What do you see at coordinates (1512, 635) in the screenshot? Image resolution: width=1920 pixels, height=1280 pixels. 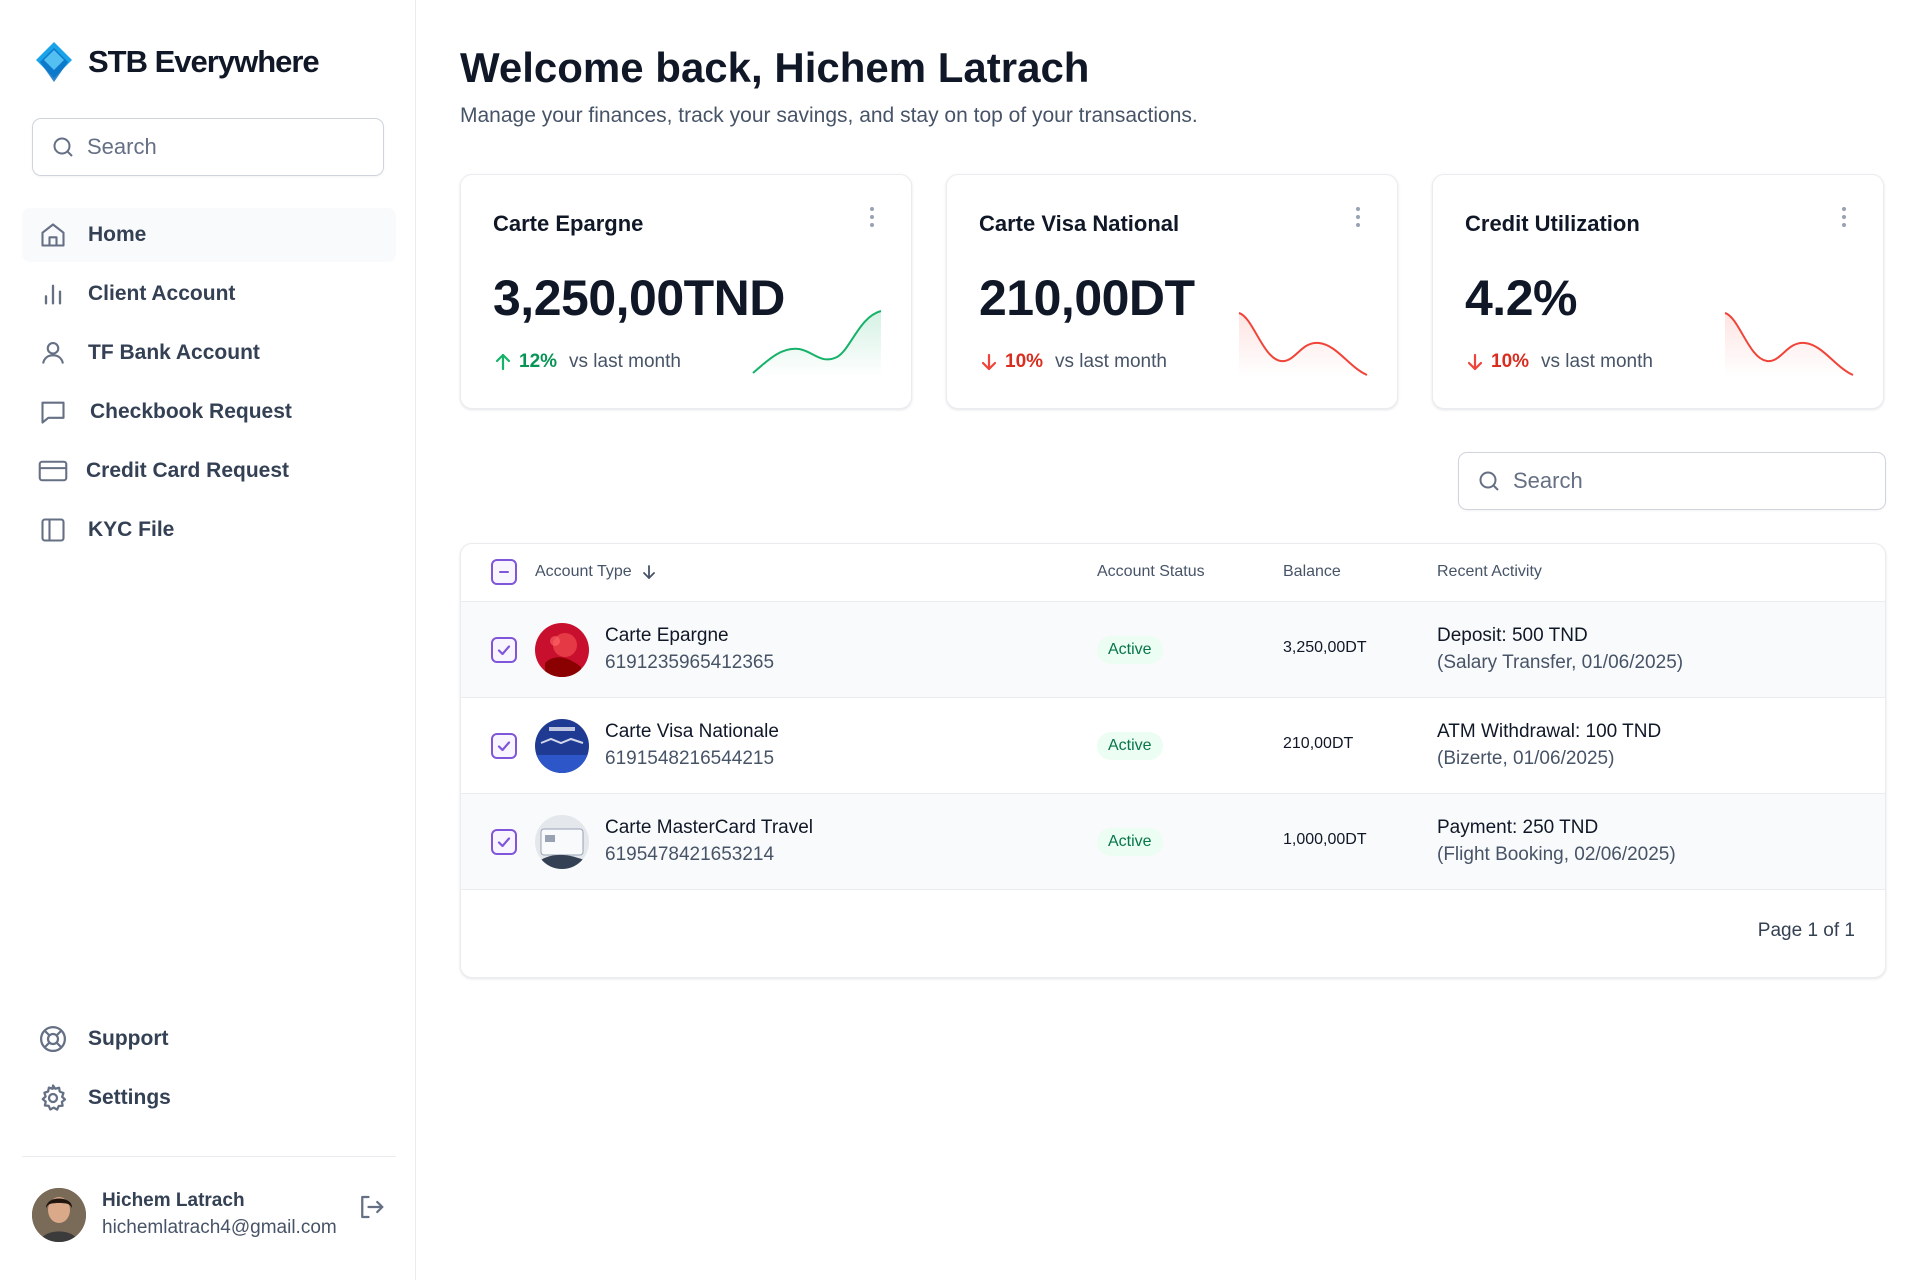 I see `recent-activity: Deposit: 500 TND` at bounding box center [1512, 635].